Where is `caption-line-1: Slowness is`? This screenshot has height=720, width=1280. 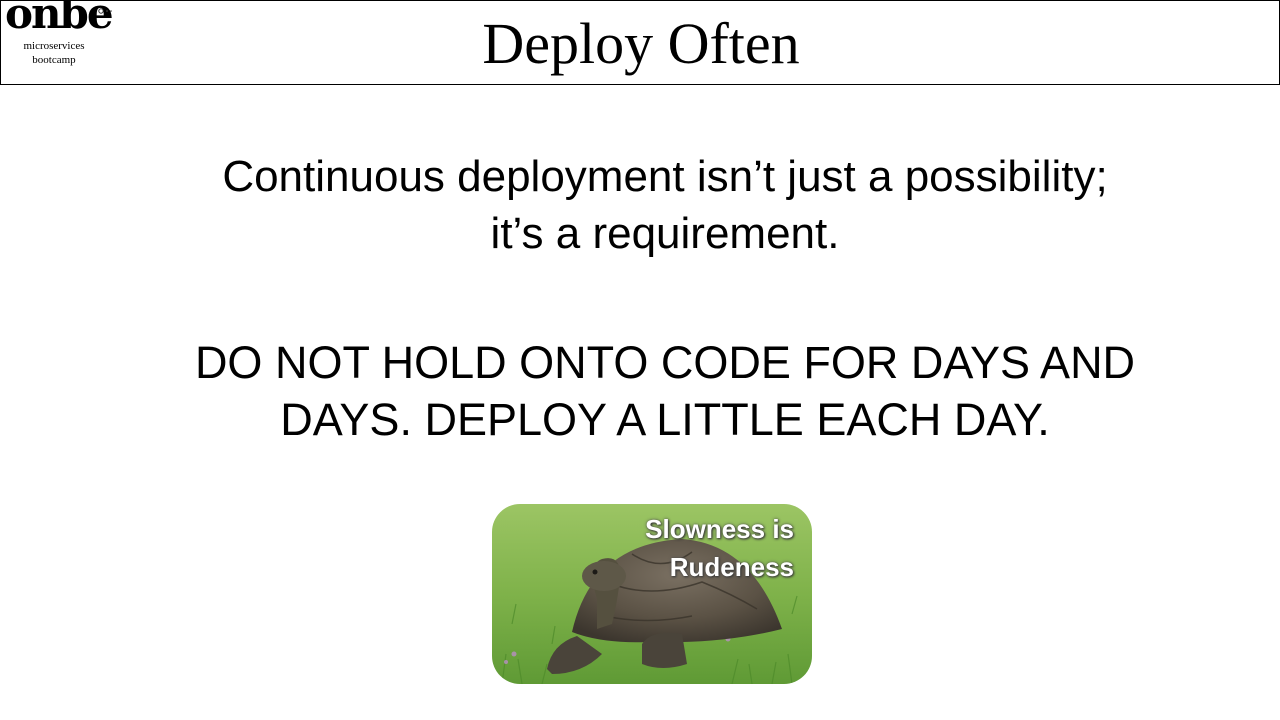 caption-line-1: Slowness is is located at coordinates (719, 529).